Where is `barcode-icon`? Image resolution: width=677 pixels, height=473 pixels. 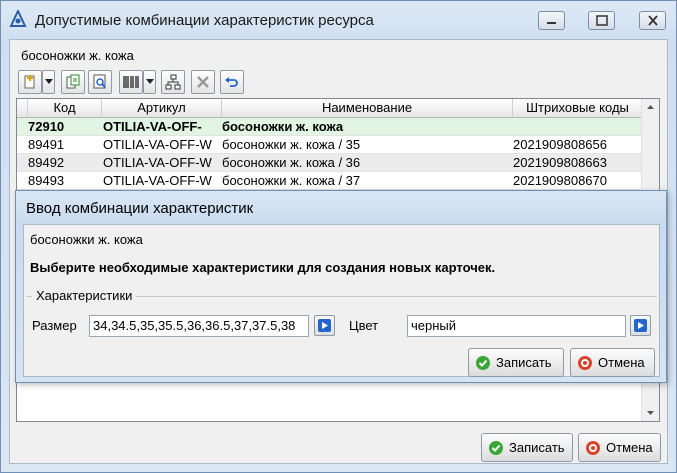
barcode-icon is located at coordinates (131, 82).